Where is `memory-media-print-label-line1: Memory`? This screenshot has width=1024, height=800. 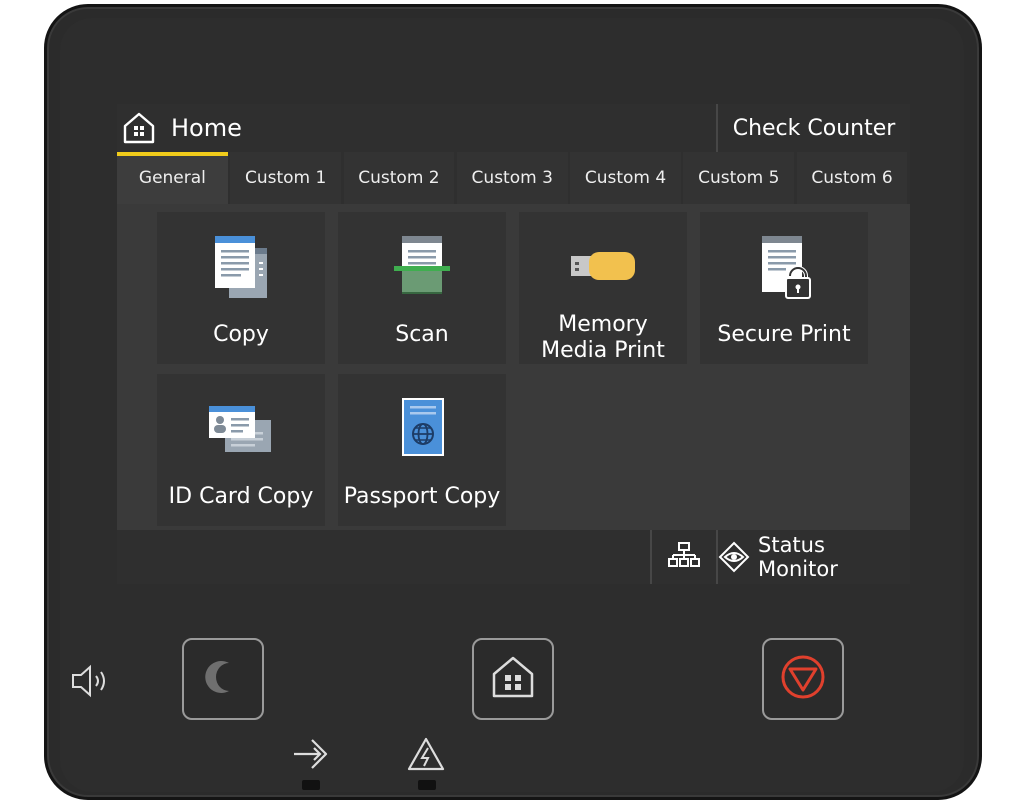
memory-media-print-label-line1: Memory is located at coordinates (603, 324).